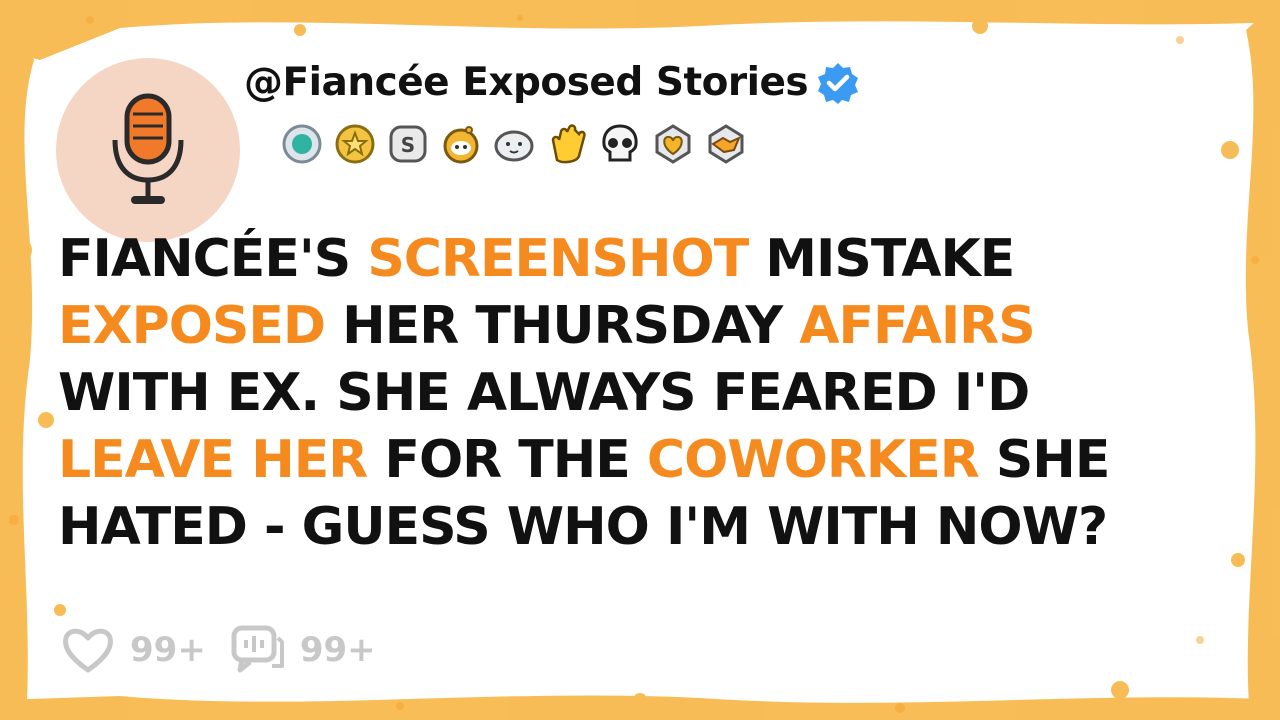 The image size is (1280, 720). What do you see at coordinates (673, 144) in the screenshot?
I see `diamond-heart-icon` at bounding box center [673, 144].